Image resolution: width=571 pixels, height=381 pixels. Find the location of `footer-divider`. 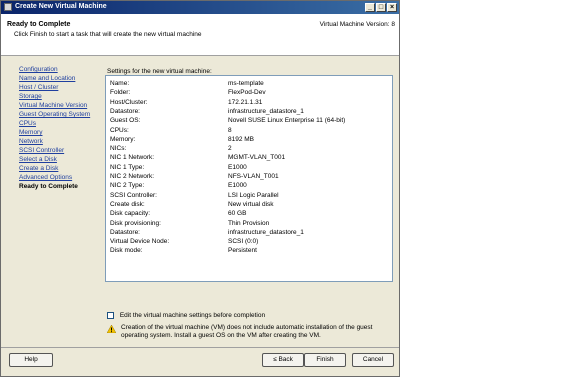

footer-divider is located at coordinates (200, 347).